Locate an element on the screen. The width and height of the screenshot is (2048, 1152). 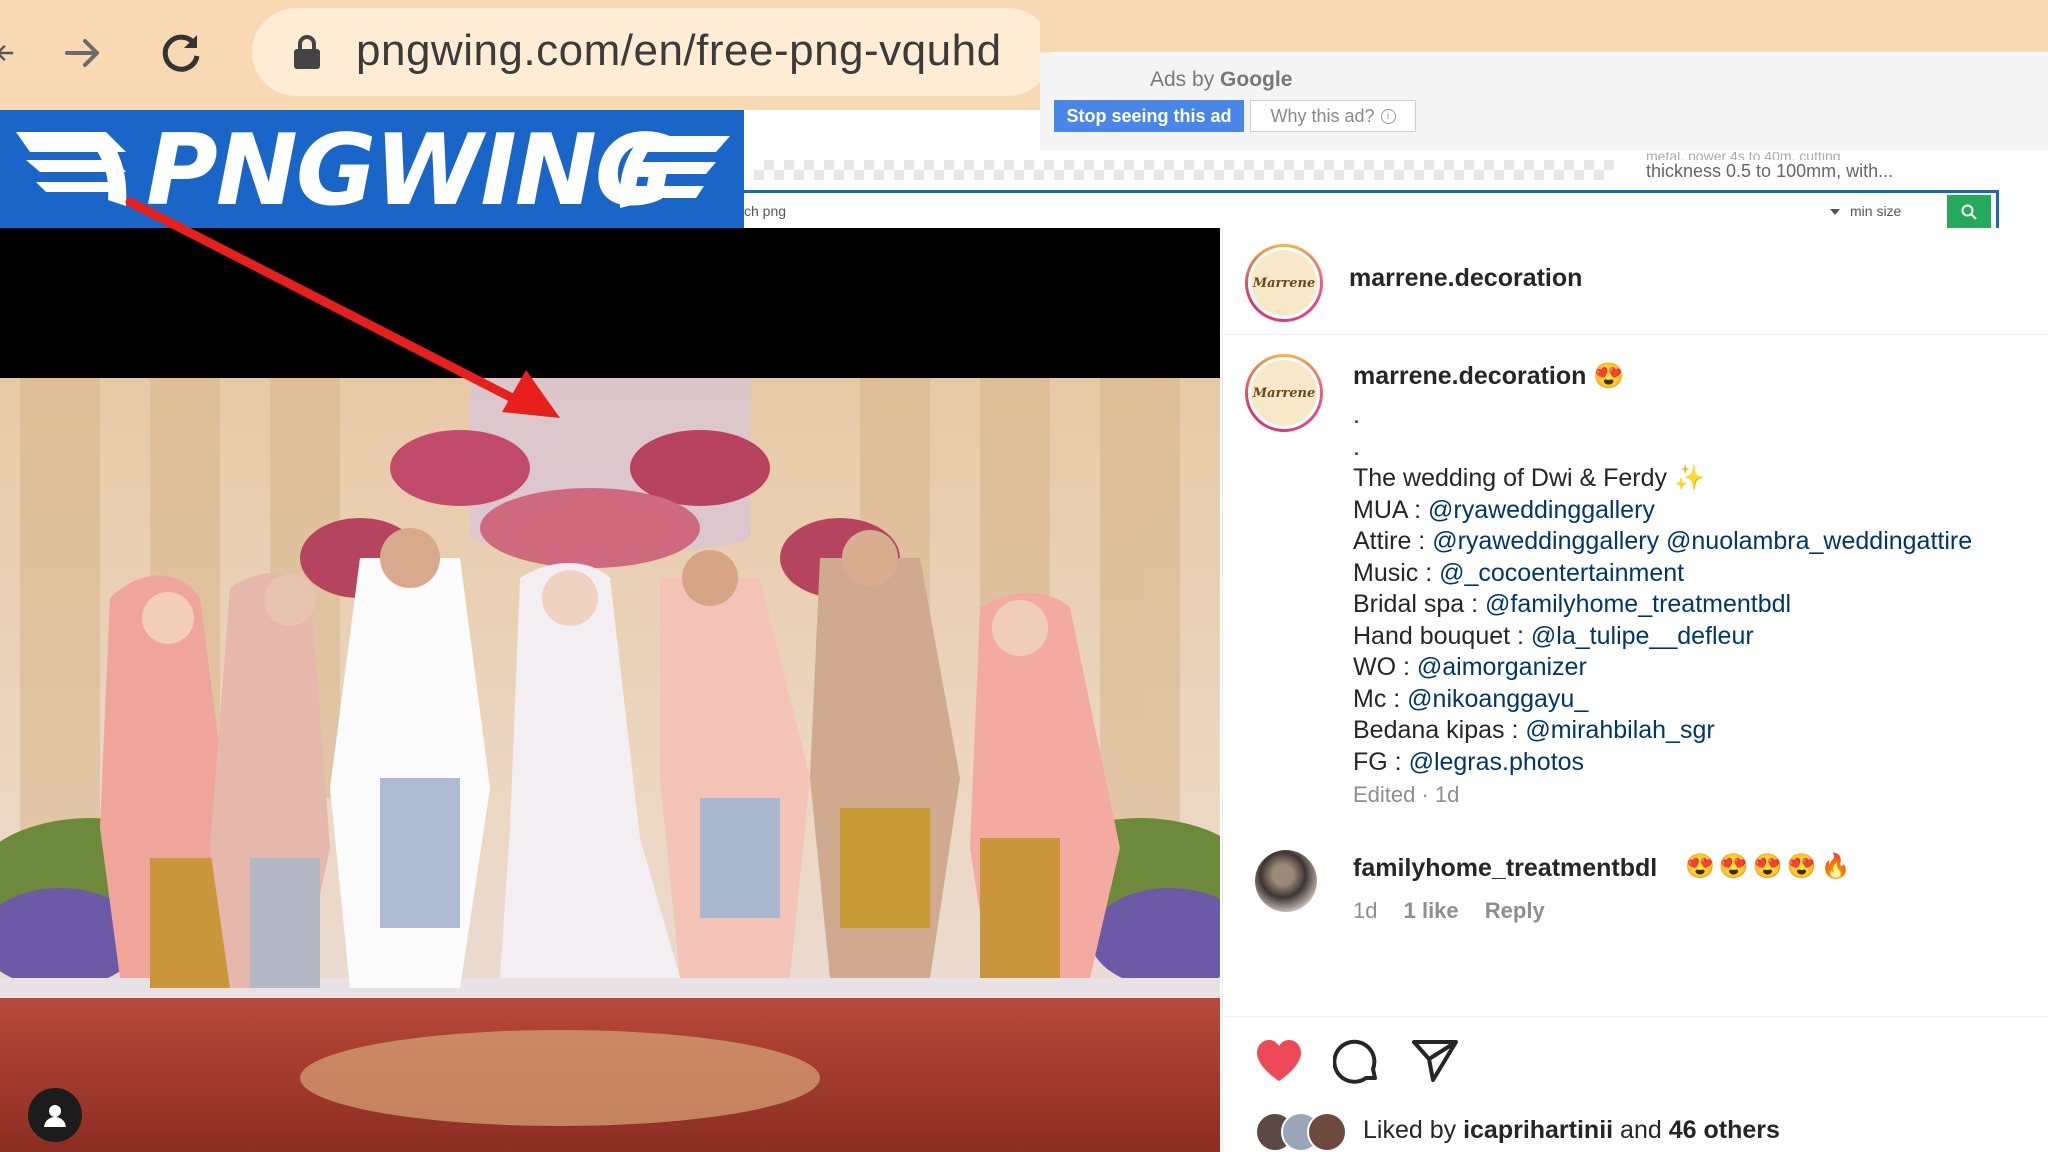
user-tags-button is located at coordinates (55, 1115).